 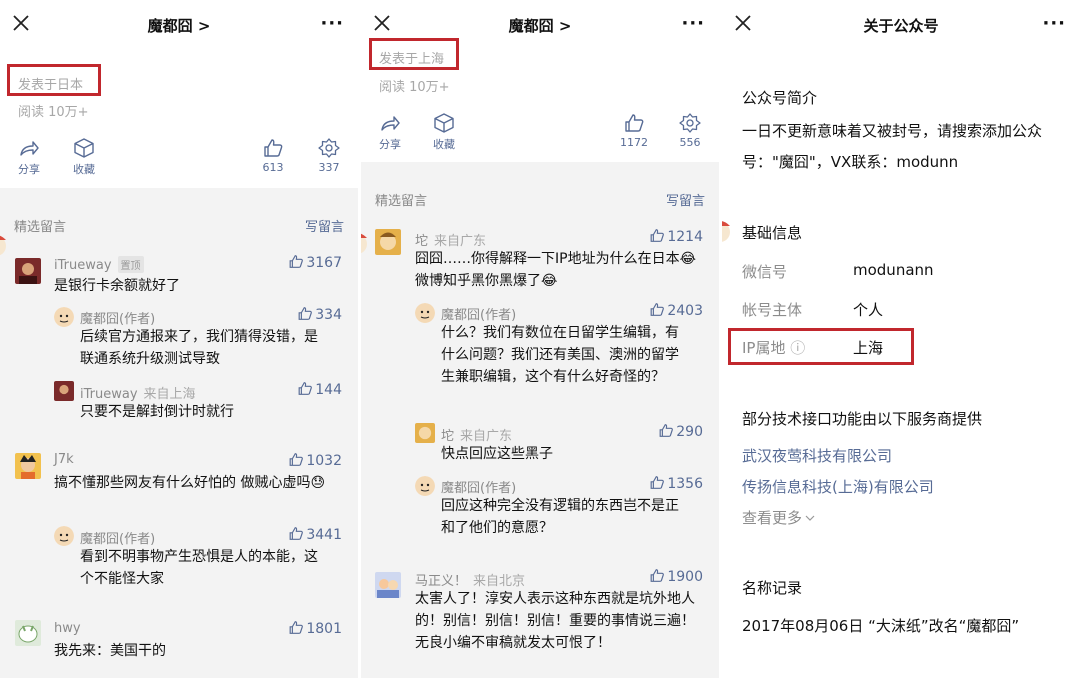 I want to click on commenter-name: iTrueway 来自上海, so click(x=138, y=392).